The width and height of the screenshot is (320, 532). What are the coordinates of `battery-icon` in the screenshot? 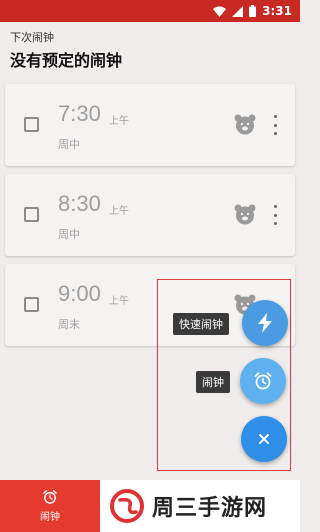 It's located at (253, 11).